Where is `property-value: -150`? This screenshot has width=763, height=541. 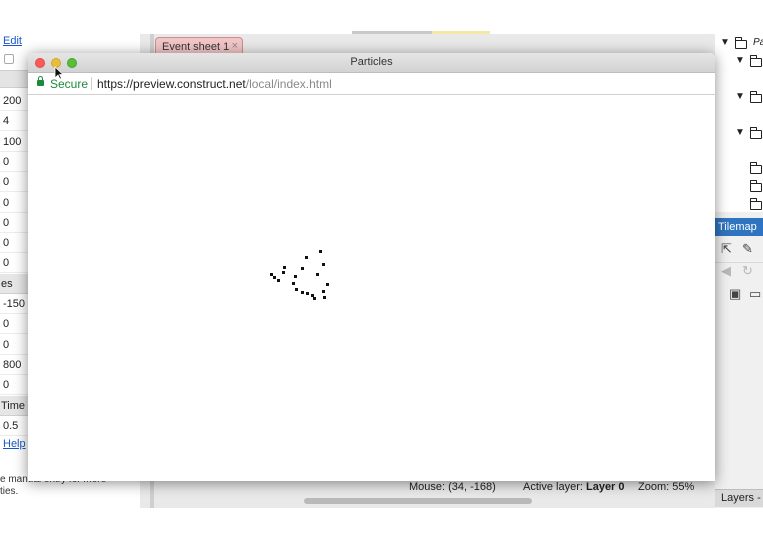
property-value: -150 is located at coordinates (14, 304).